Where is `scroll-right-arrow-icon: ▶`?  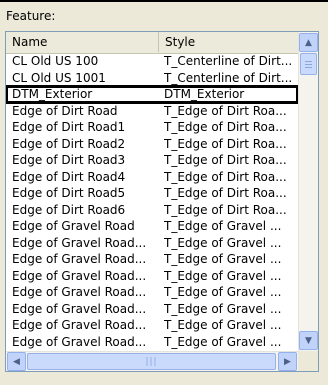 scroll-right-arrow-icon: ▶ is located at coordinates (287, 361).